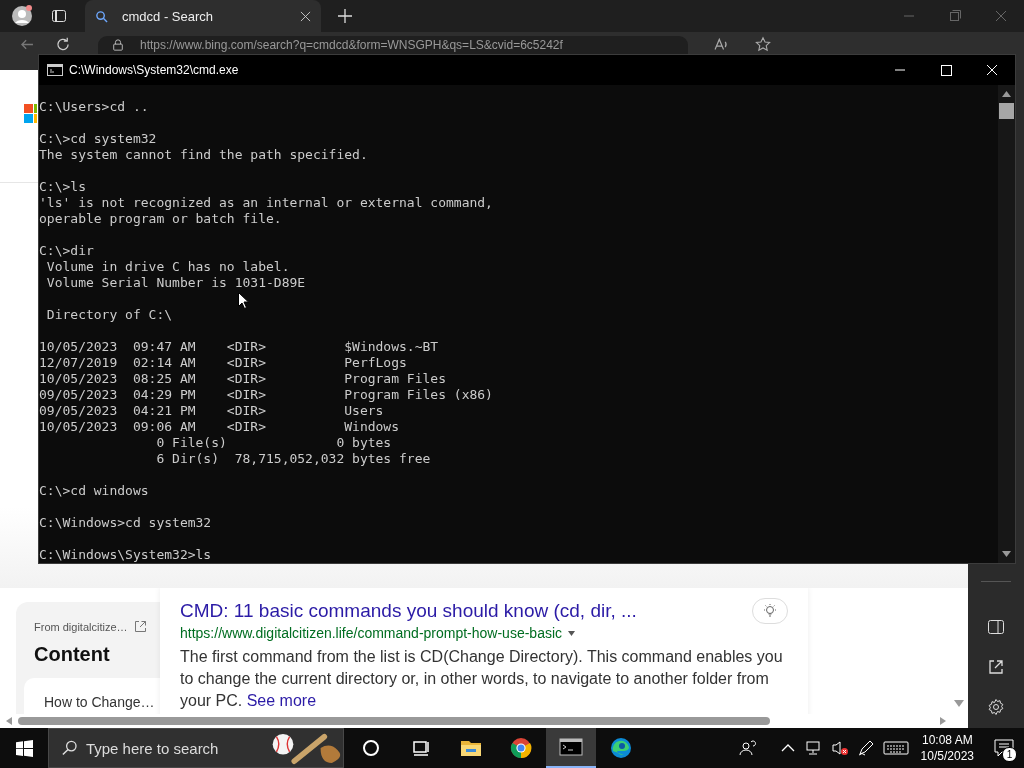 The image size is (1024, 768). Describe the element at coordinates (243, 300) in the screenshot. I see `mouse-pointer-icon` at that location.